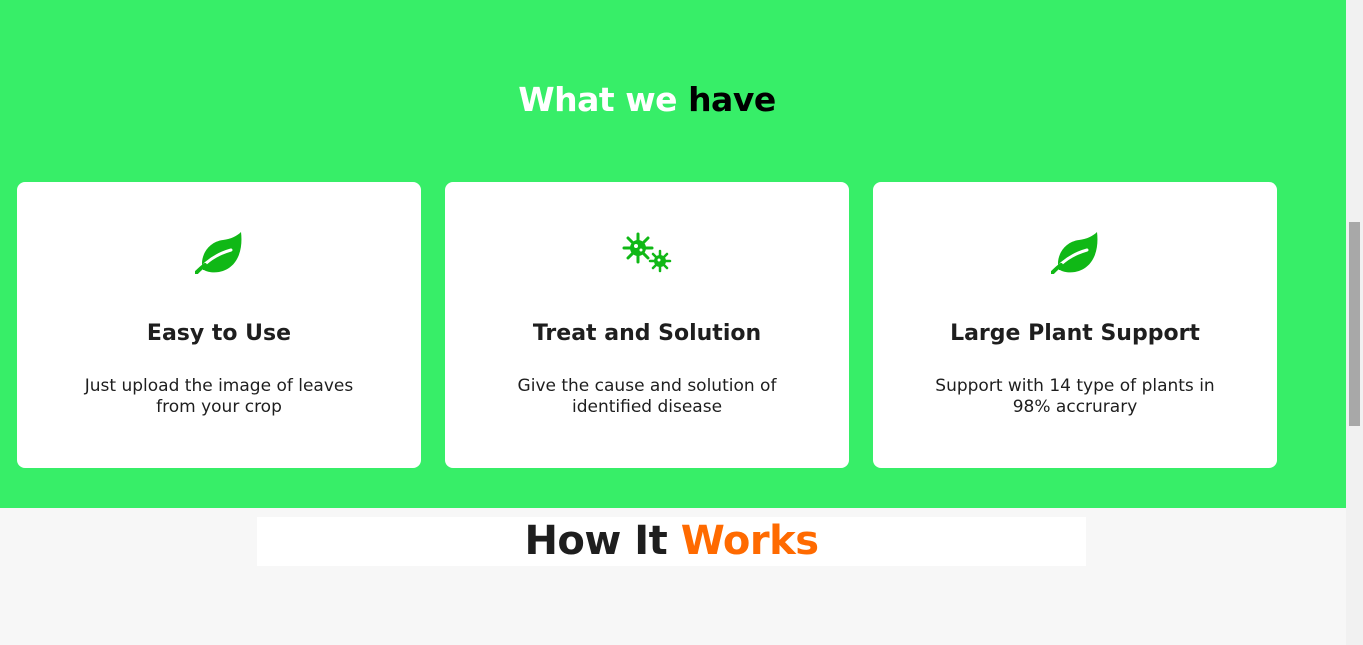 This screenshot has width=1363, height=645. I want to click on card-title: Treat and Solution, so click(647, 333).